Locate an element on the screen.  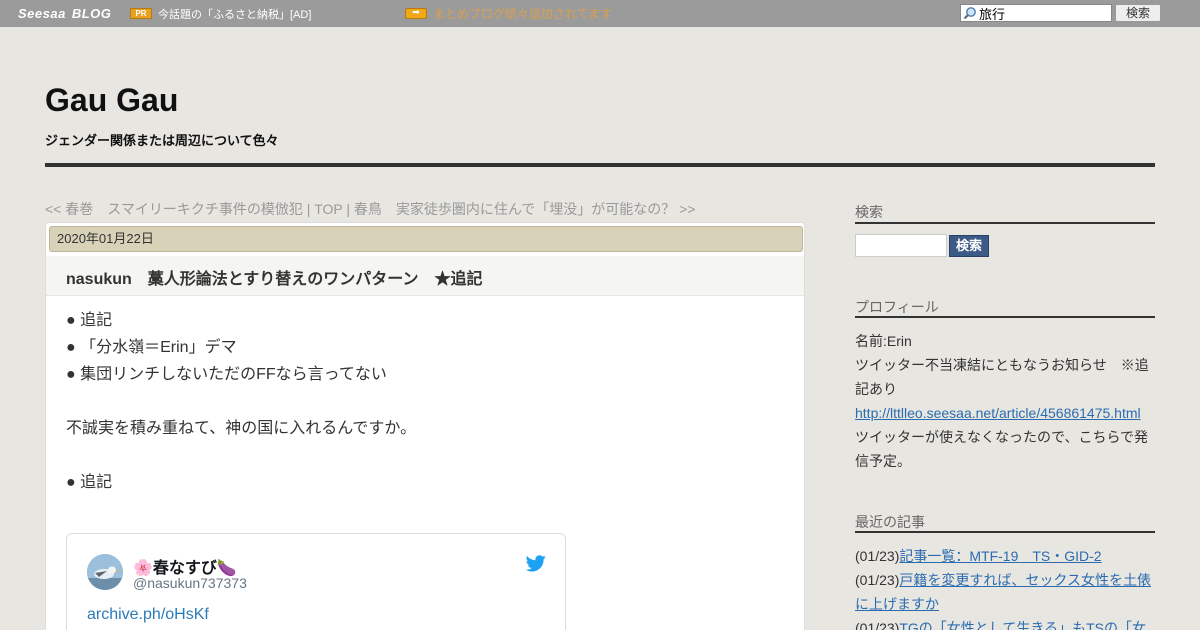
recent-article-link: TGの「女性として生きる」もTSの「女 is located at coordinates (1022, 625).